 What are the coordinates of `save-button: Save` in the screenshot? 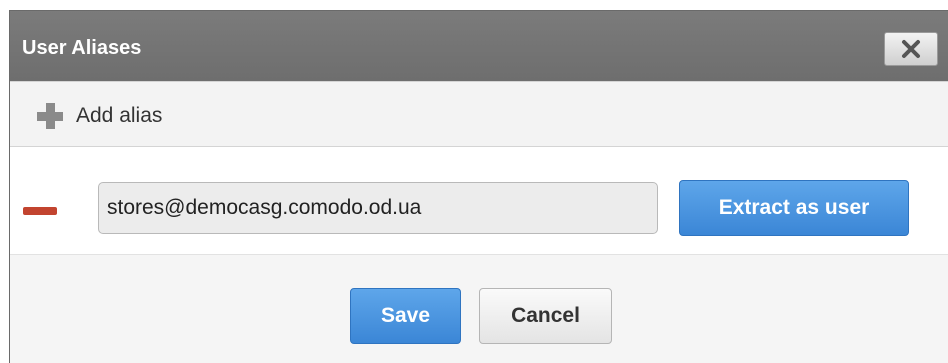 It's located at (405, 316).